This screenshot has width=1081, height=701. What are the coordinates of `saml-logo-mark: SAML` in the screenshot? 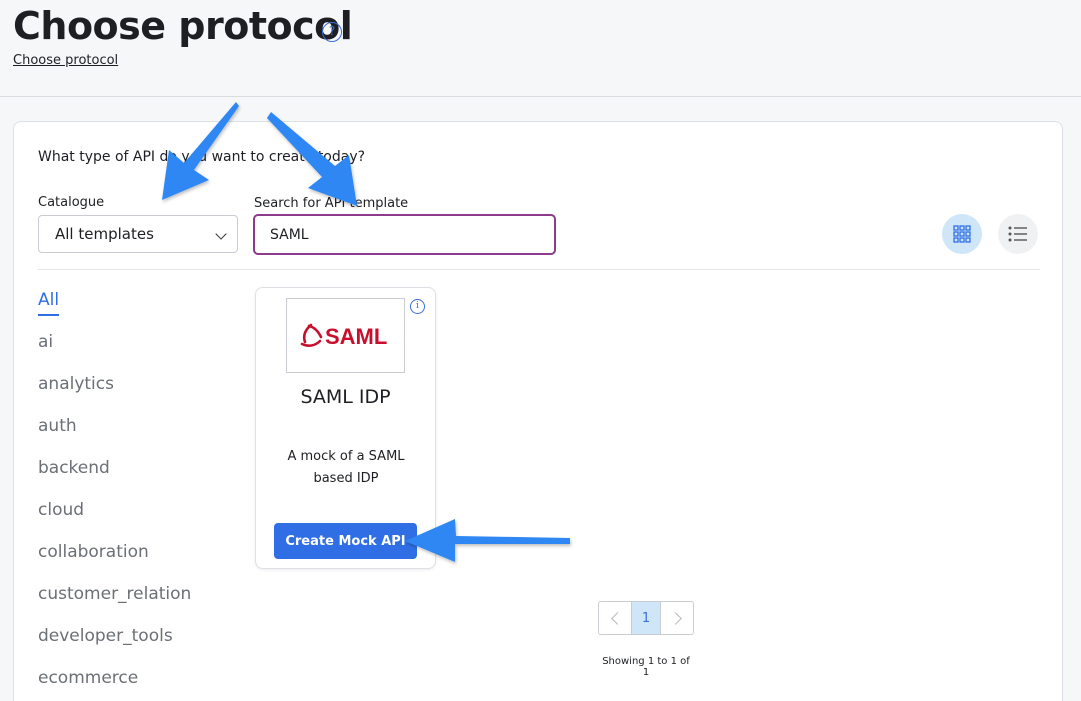 It's located at (343, 336).